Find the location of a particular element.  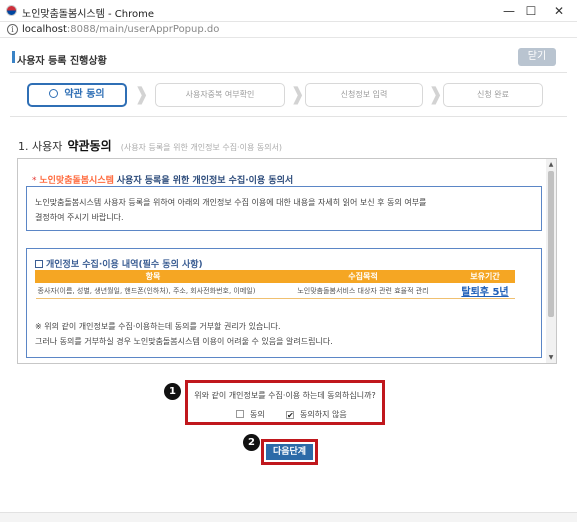

refusal-note-line1: ※ 위의 같이 개인정보를 수집·이용하는데 동의를 거부할 권리가 있습니다. is located at coordinates (158, 326).